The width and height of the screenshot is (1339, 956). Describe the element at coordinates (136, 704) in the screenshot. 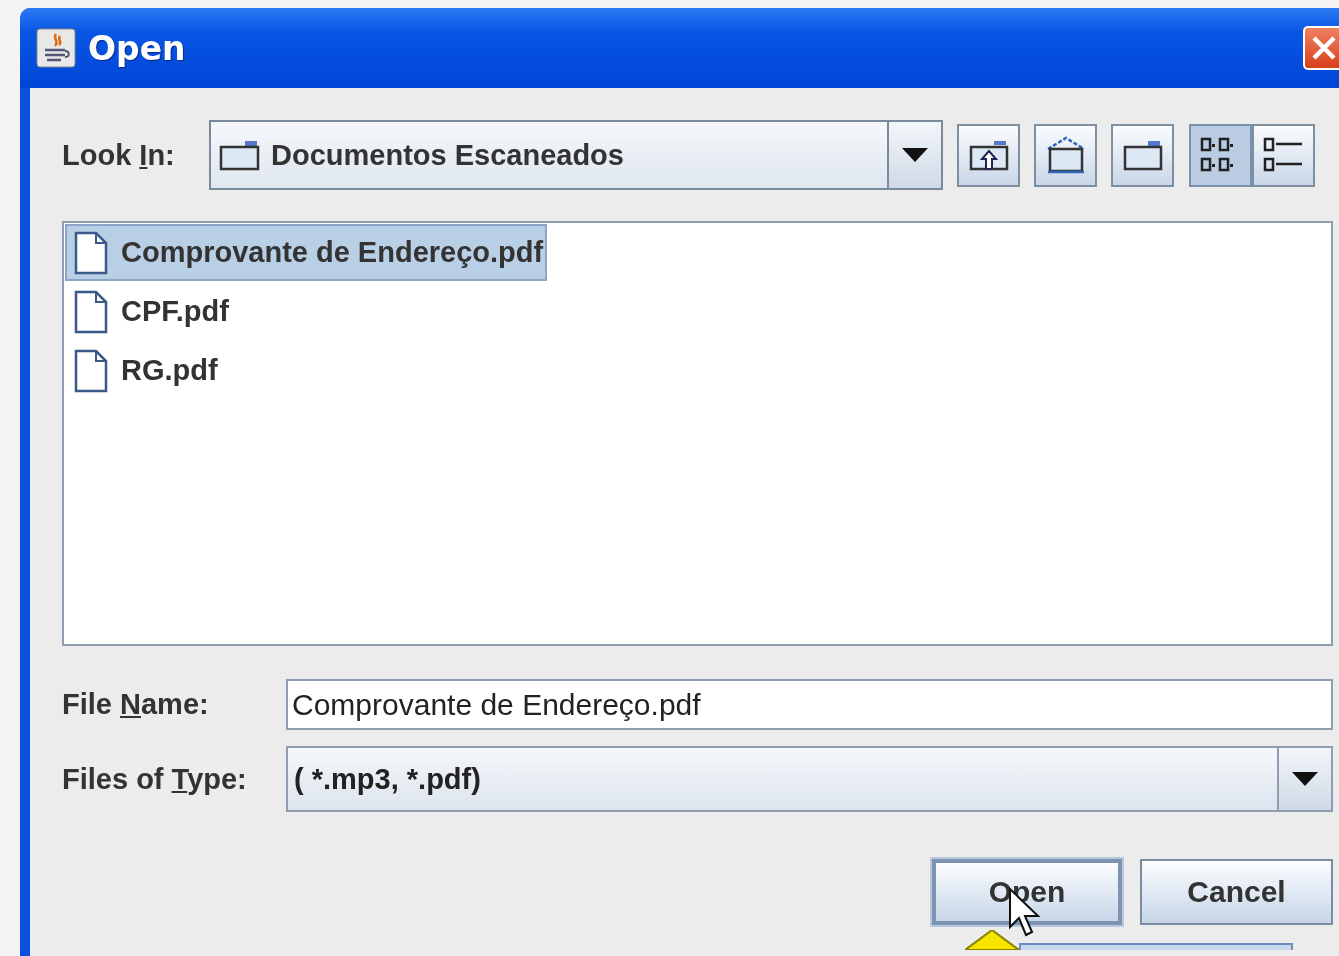

I see `file-name-label: File Name:` at that location.